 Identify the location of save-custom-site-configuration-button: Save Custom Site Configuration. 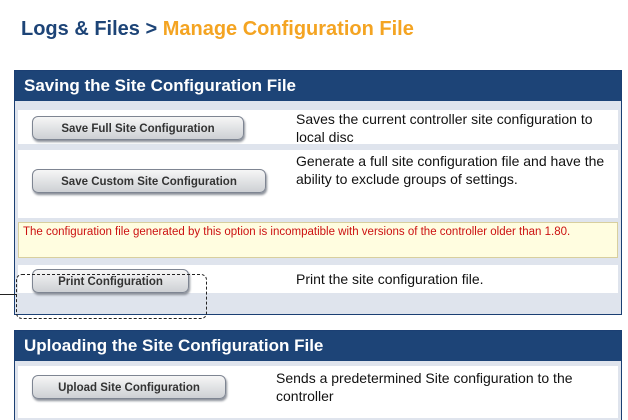
(149, 181).